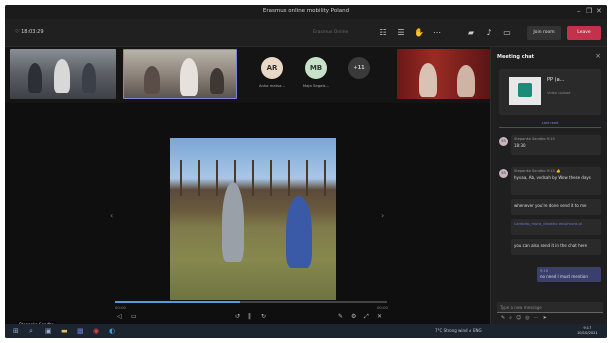  I want to click on volume-icon: ◁, so click(119, 316).